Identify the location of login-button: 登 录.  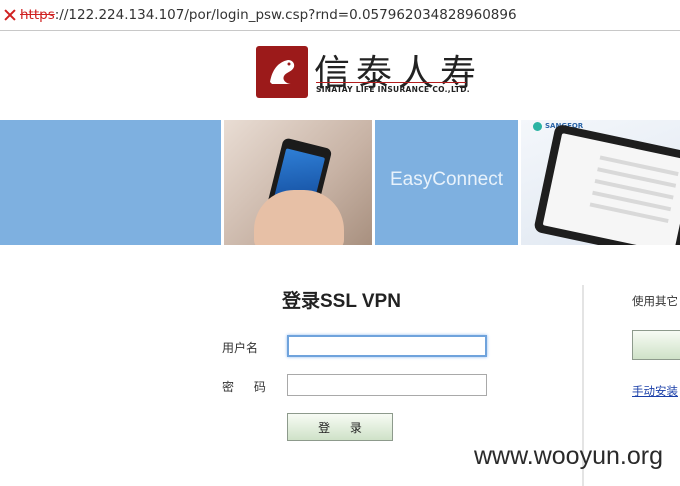
(340, 427).